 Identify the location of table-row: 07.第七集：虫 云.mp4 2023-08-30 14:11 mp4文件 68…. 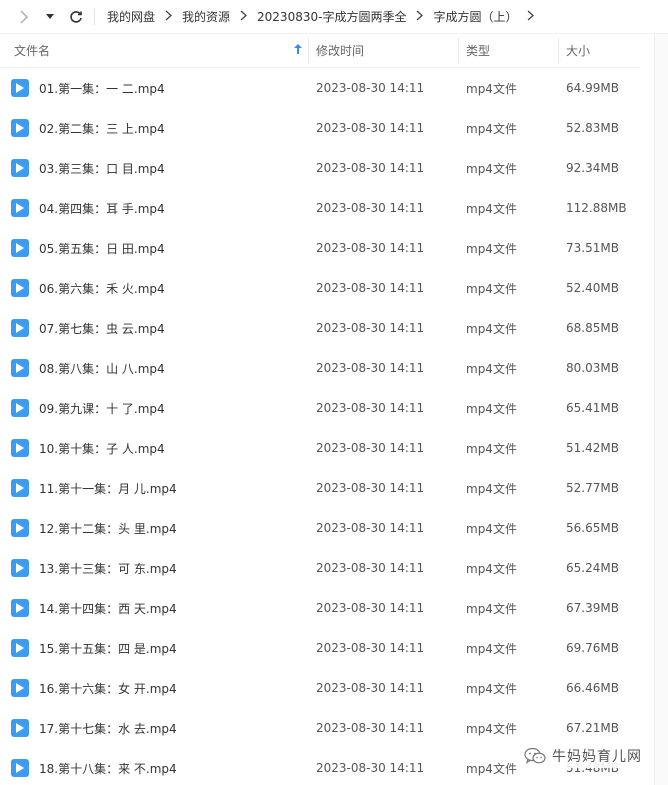
(320, 328).